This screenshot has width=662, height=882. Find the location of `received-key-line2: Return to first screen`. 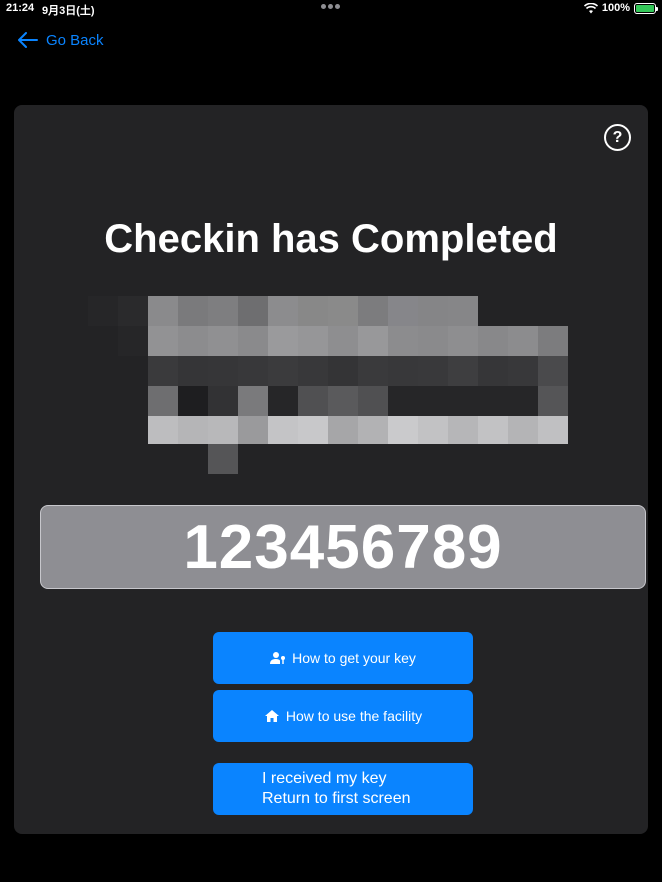

received-key-line2: Return to first screen is located at coordinates (336, 798).